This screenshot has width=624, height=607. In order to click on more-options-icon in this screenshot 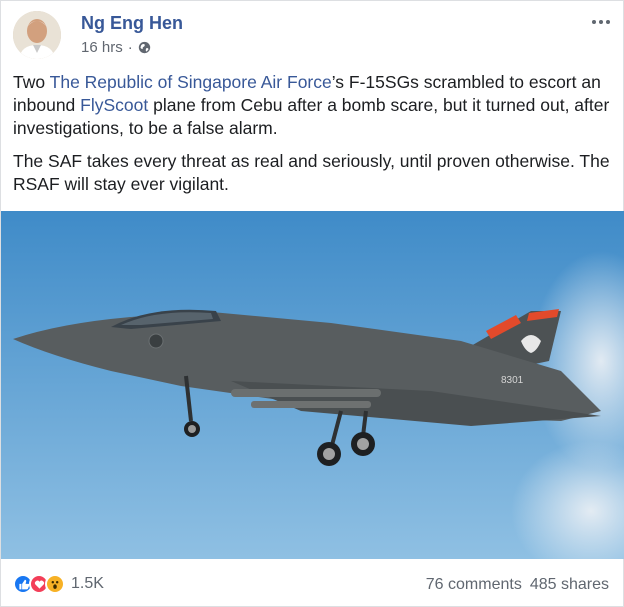, I will do `click(601, 22)`.